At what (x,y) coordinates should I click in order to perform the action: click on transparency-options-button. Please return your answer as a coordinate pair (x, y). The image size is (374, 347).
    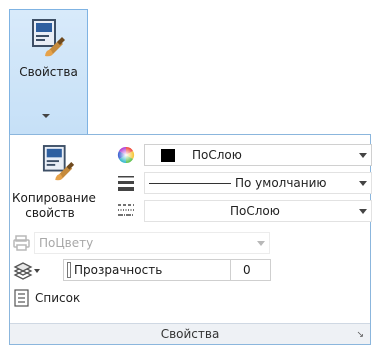
    Looking at the image, I should click on (28, 271).